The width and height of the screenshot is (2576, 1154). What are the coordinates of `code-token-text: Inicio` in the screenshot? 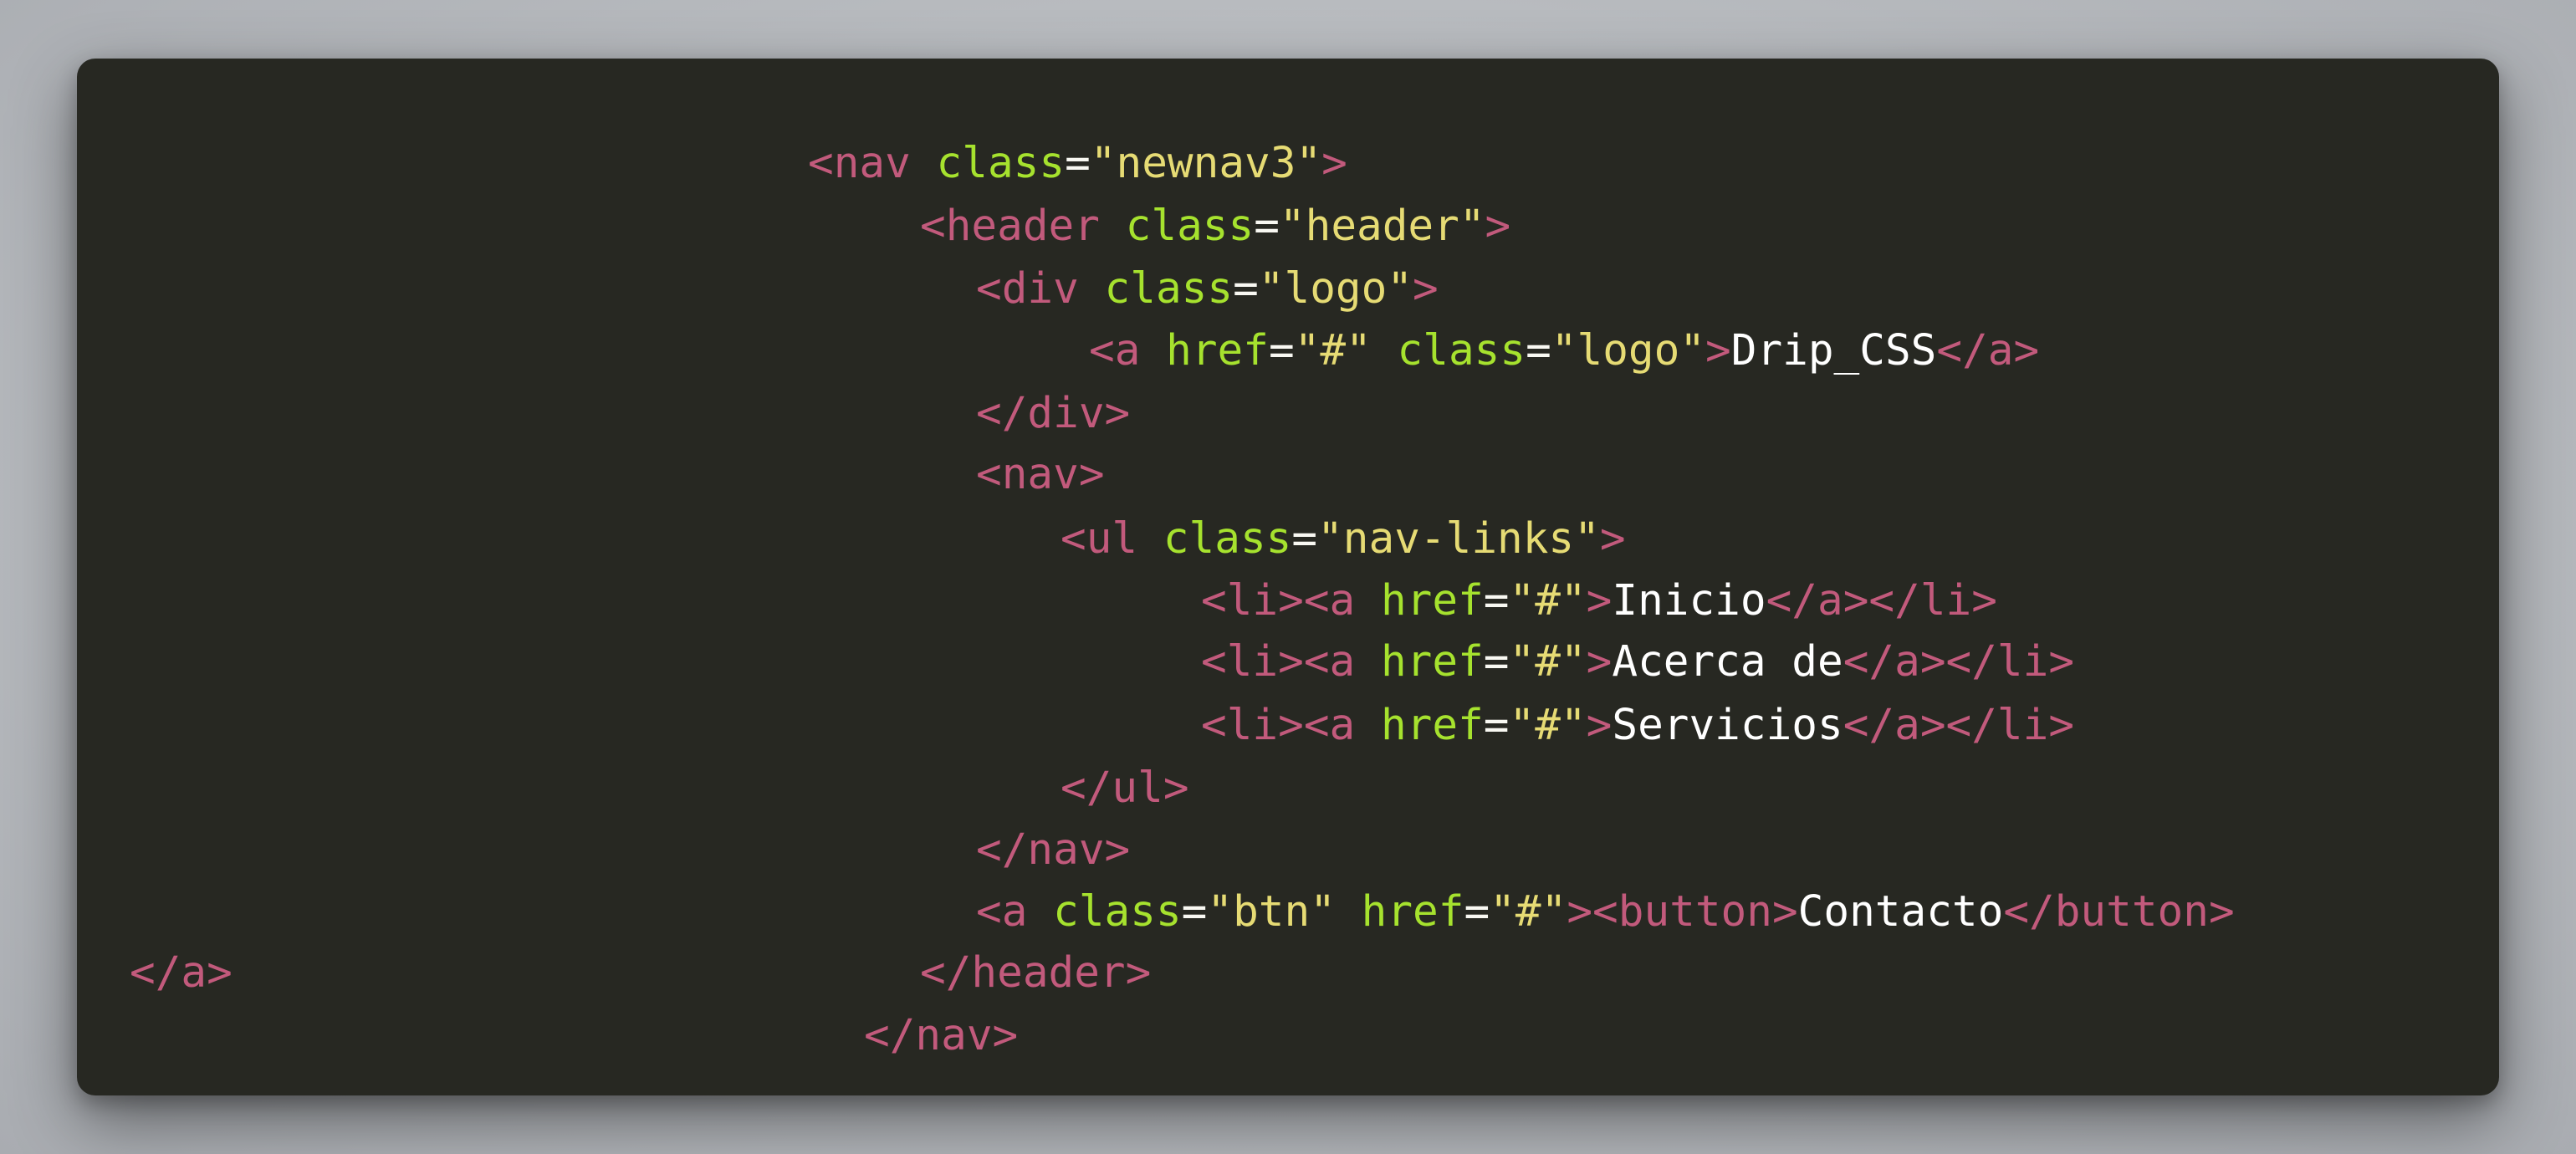 It's located at (1689, 601).